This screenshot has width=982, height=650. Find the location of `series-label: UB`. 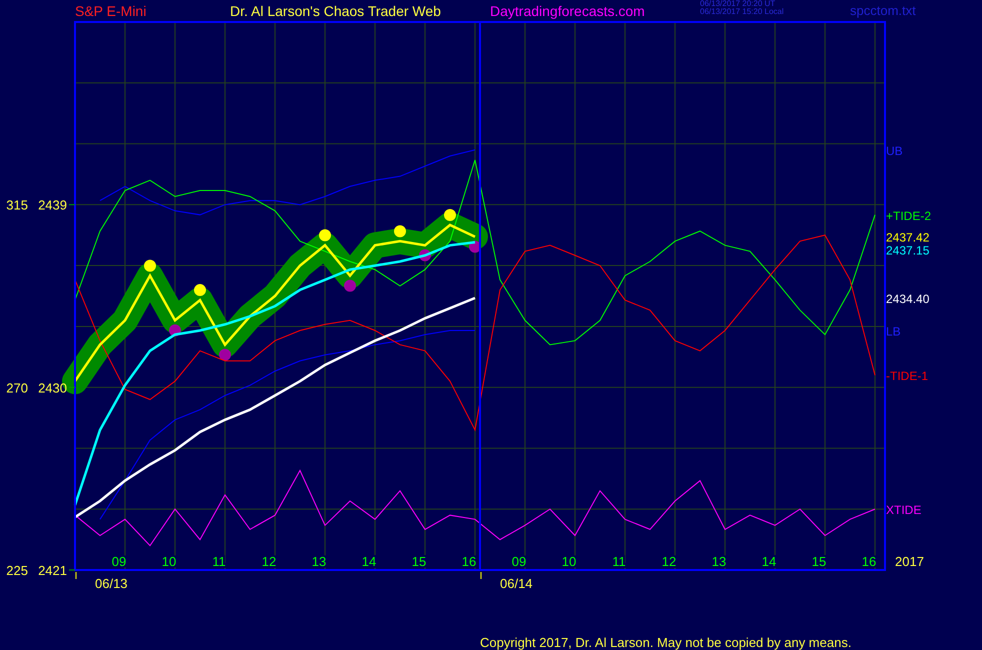

series-label: UB is located at coordinates (894, 151).